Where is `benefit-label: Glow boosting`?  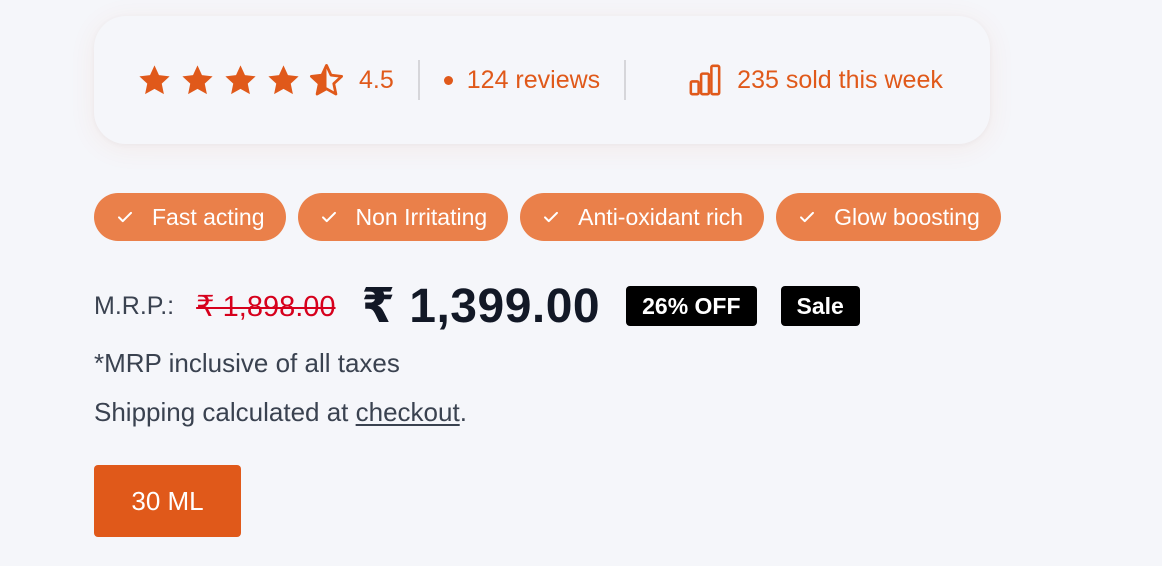
benefit-label: Glow boosting is located at coordinates (907, 216).